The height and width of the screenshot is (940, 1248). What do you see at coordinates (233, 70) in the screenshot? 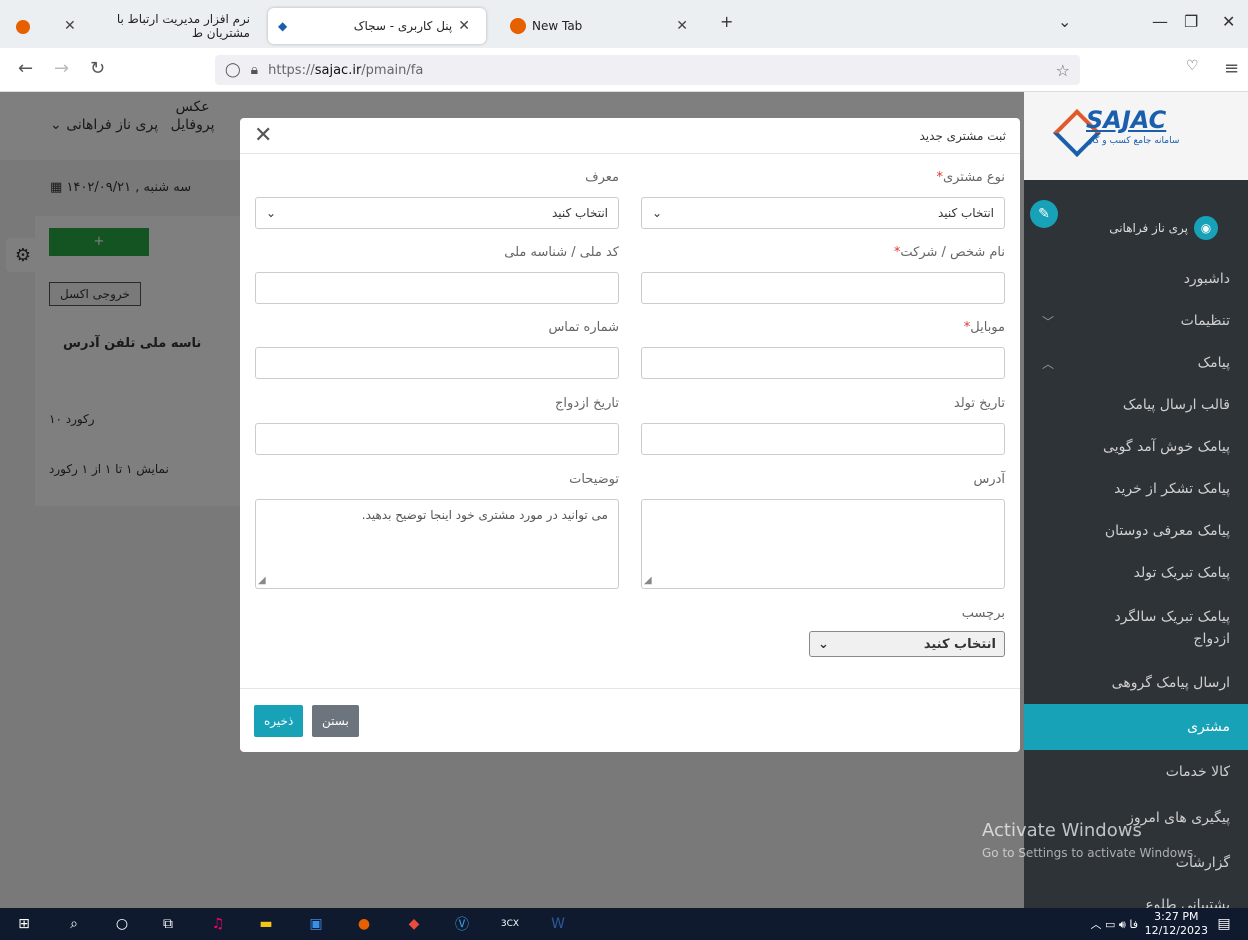
I see `shield-icon: ◯` at bounding box center [233, 70].